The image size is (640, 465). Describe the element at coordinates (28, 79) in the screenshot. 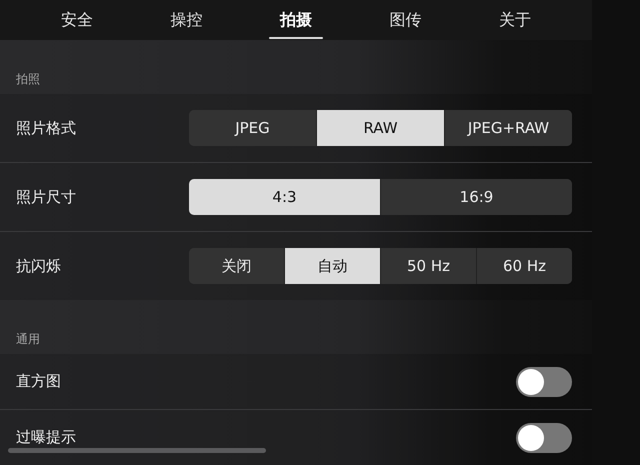

I see `section-heading: 拍照` at that location.